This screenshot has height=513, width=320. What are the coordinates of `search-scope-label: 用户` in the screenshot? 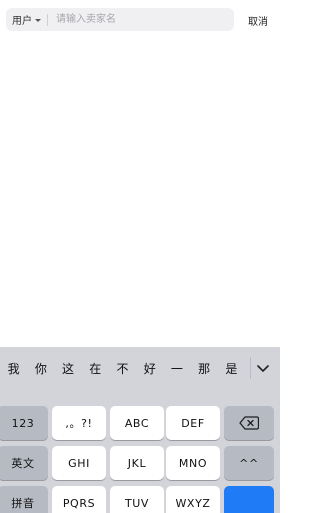 It's located at (22, 21).